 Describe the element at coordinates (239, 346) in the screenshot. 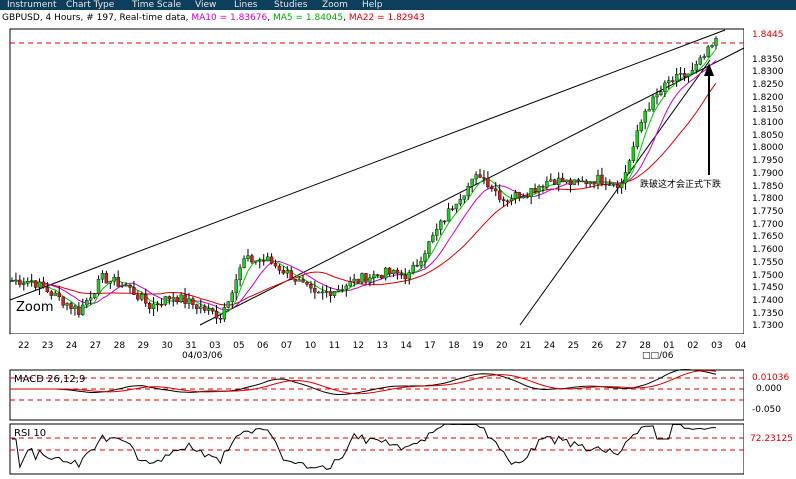

I see `date-tick-label: 05` at that location.